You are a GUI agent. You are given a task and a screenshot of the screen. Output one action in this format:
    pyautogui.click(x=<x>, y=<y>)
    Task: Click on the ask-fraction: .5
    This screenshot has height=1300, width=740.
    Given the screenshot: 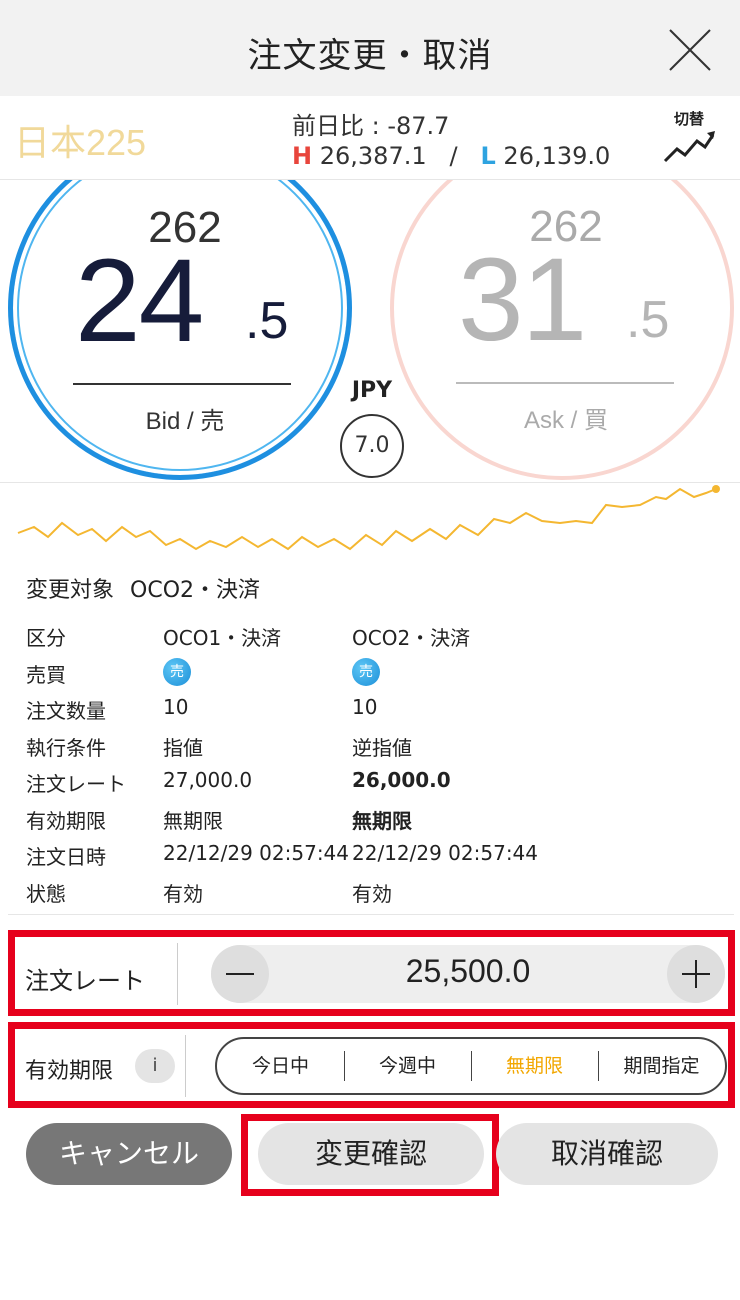 What is the action you would take?
    pyautogui.click(x=648, y=320)
    